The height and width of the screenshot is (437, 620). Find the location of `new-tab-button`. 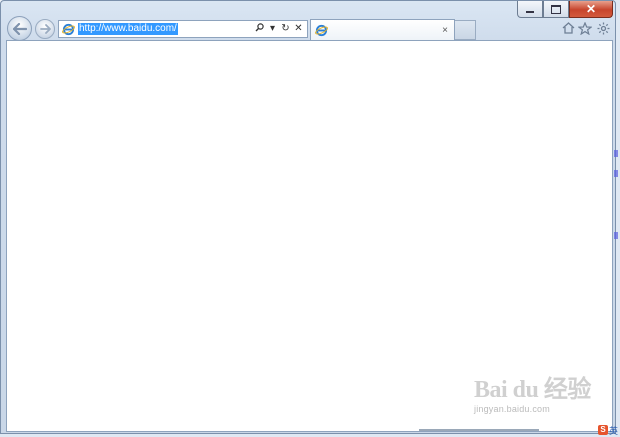

new-tab-button is located at coordinates (465, 30).